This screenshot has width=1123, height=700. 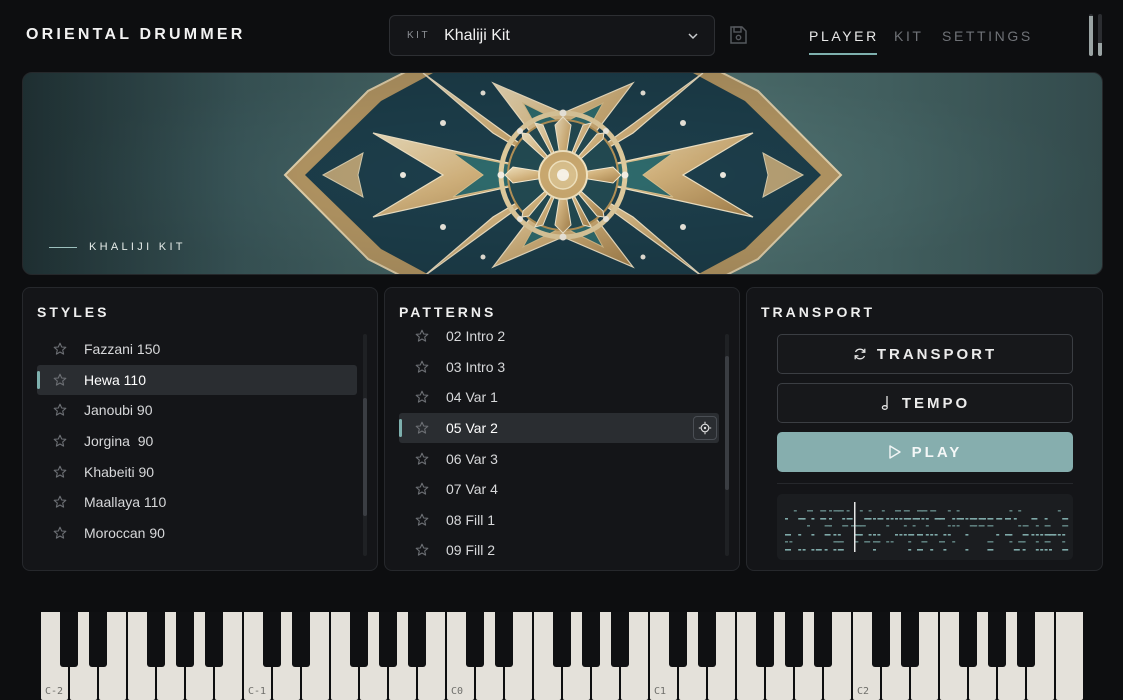 What do you see at coordinates (365, 457) in the screenshot?
I see `styles-scrollbar-thumb` at bounding box center [365, 457].